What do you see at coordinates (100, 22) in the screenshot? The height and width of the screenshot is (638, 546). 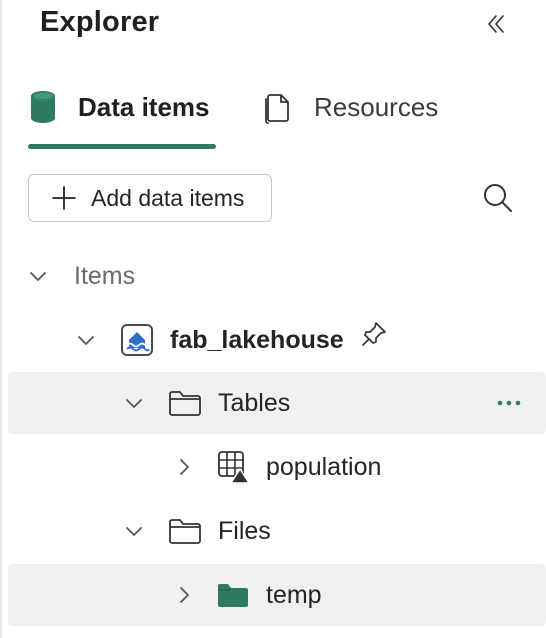 I see `explorer-title: Explorer` at bounding box center [100, 22].